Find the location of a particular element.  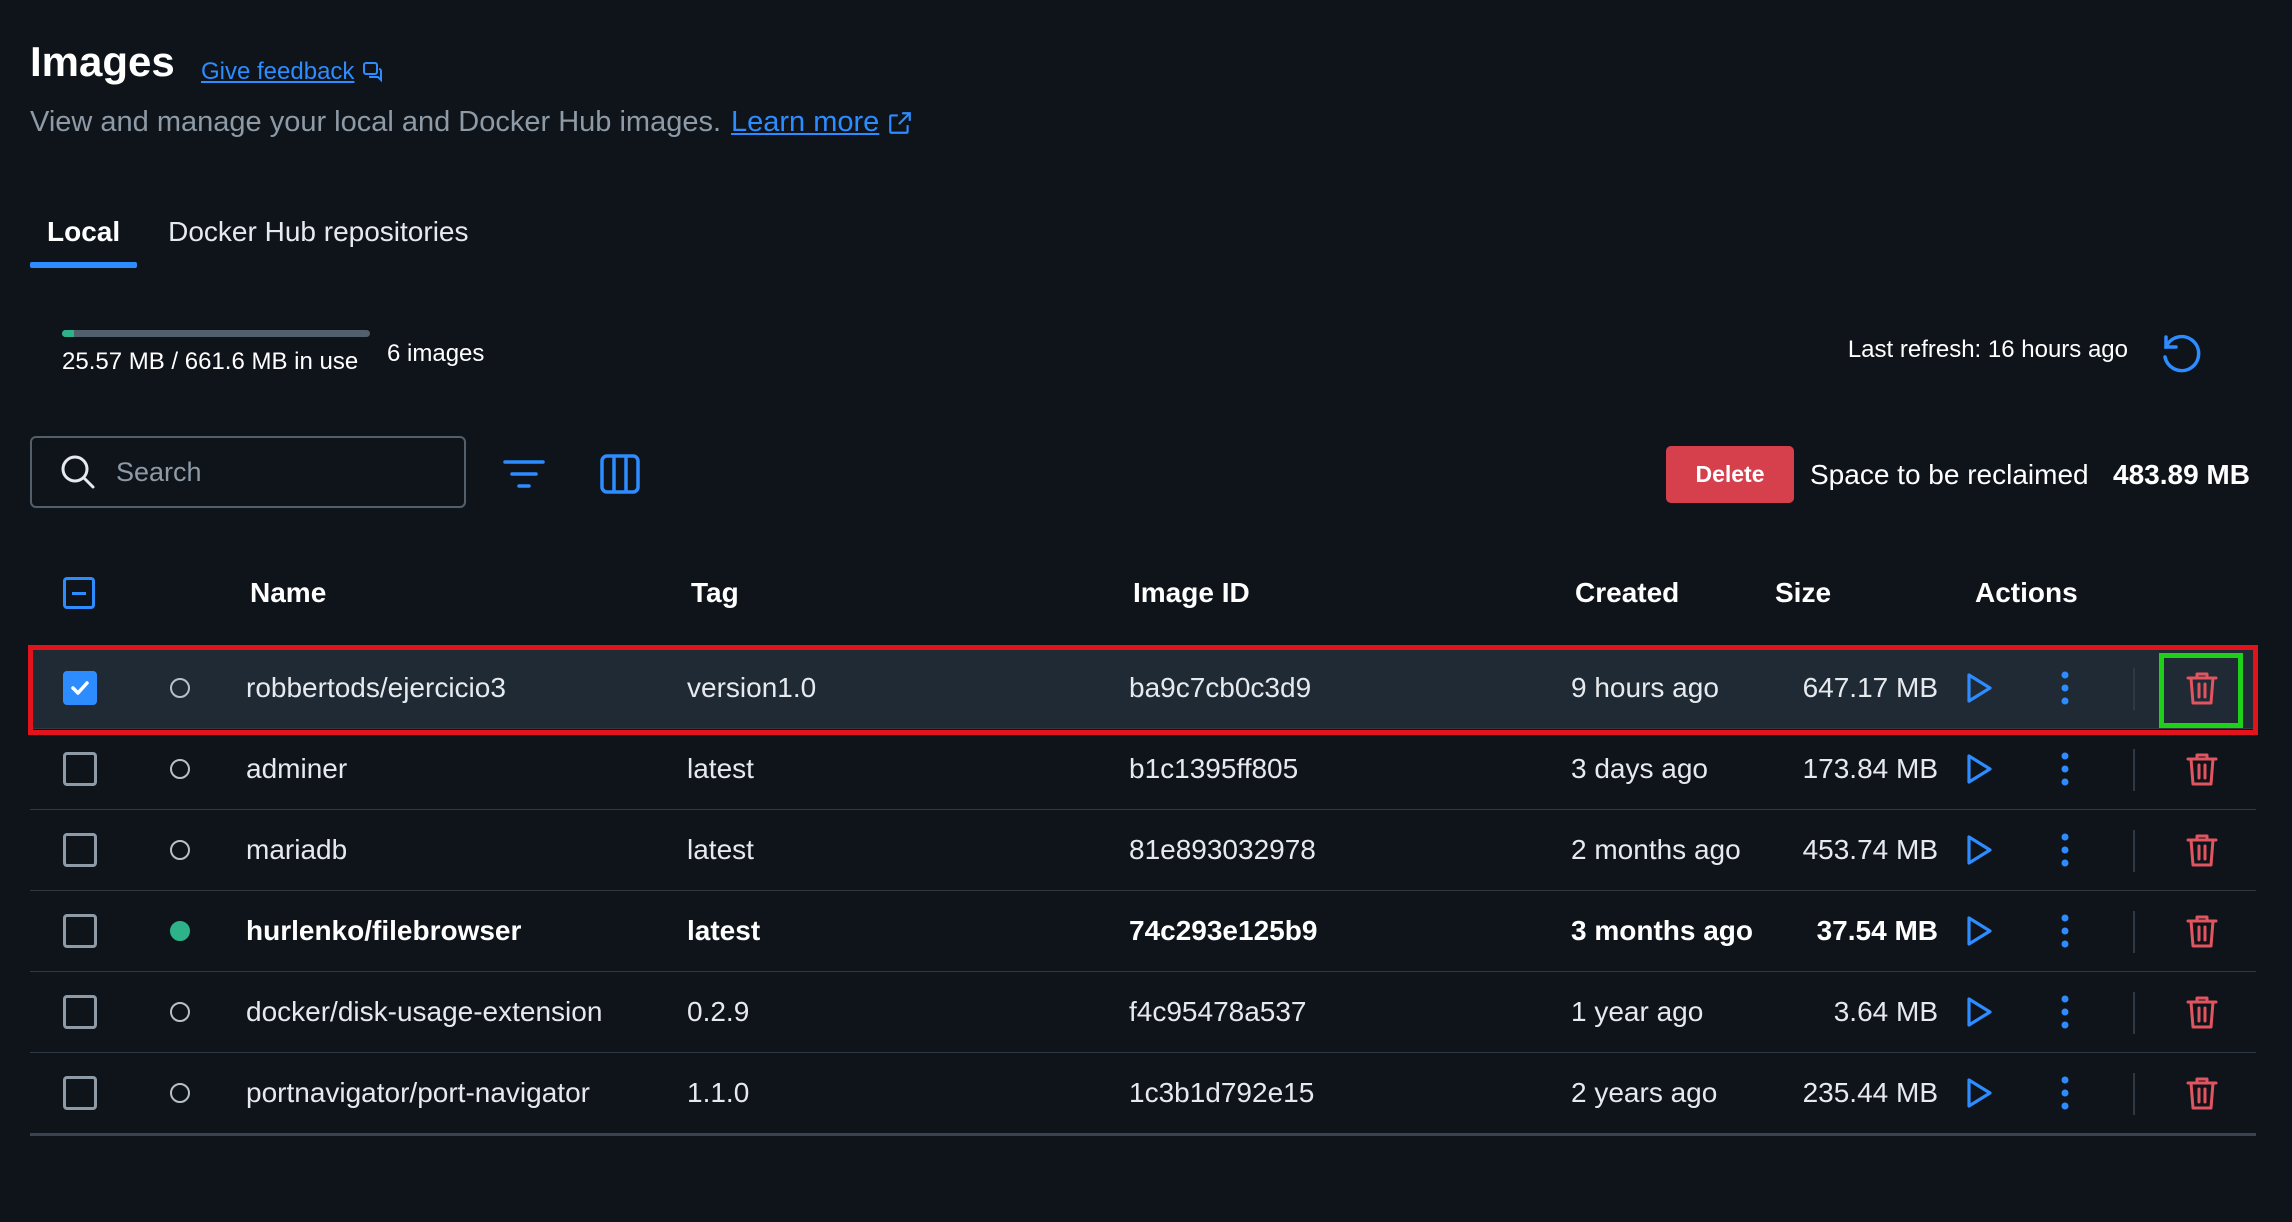

feedback-icon is located at coordinates (373, 72).